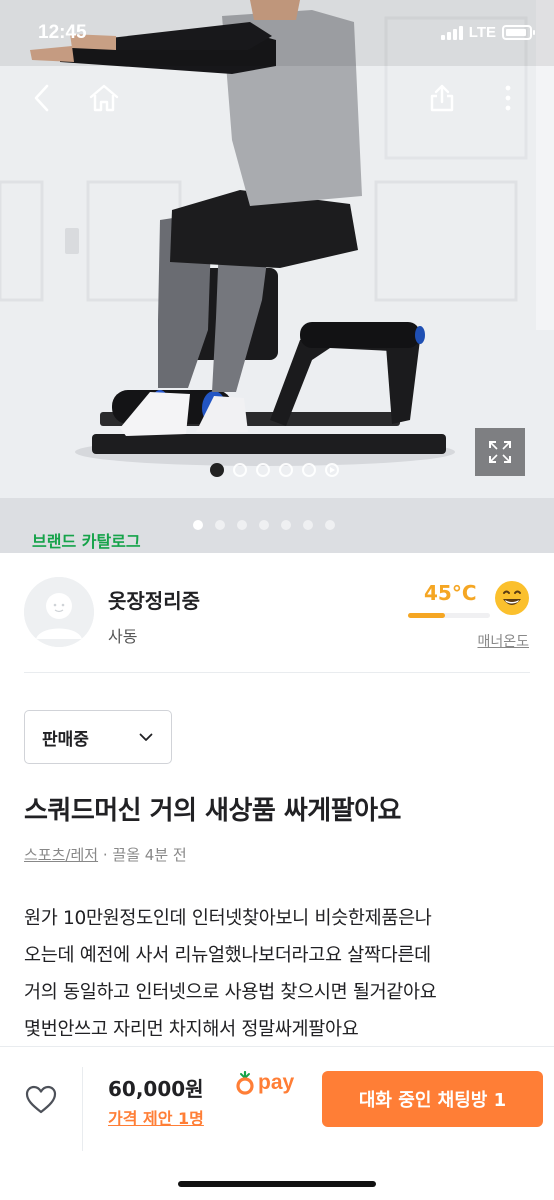  I want to click on manner-temperature: 45°C, so click(450, 593).